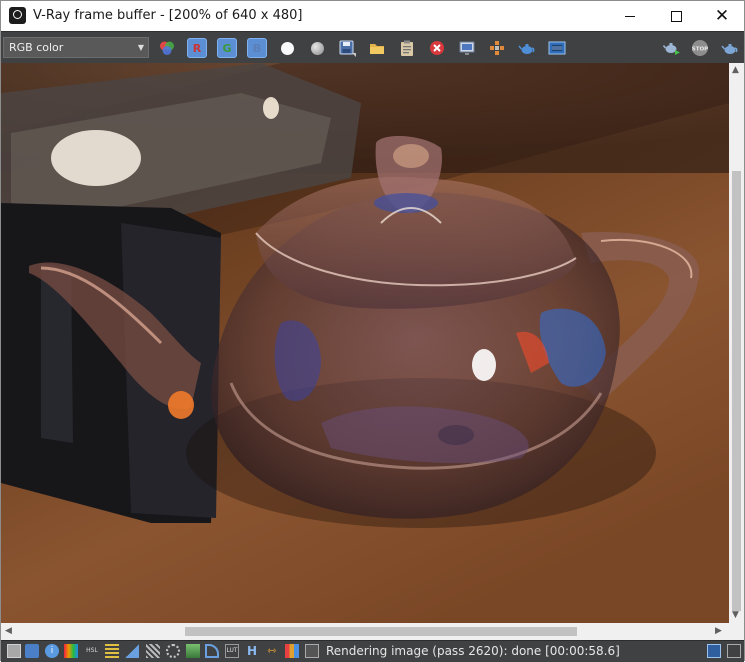 The image size is (745, 662). I want to click on load-image-button, so click(377, 48).